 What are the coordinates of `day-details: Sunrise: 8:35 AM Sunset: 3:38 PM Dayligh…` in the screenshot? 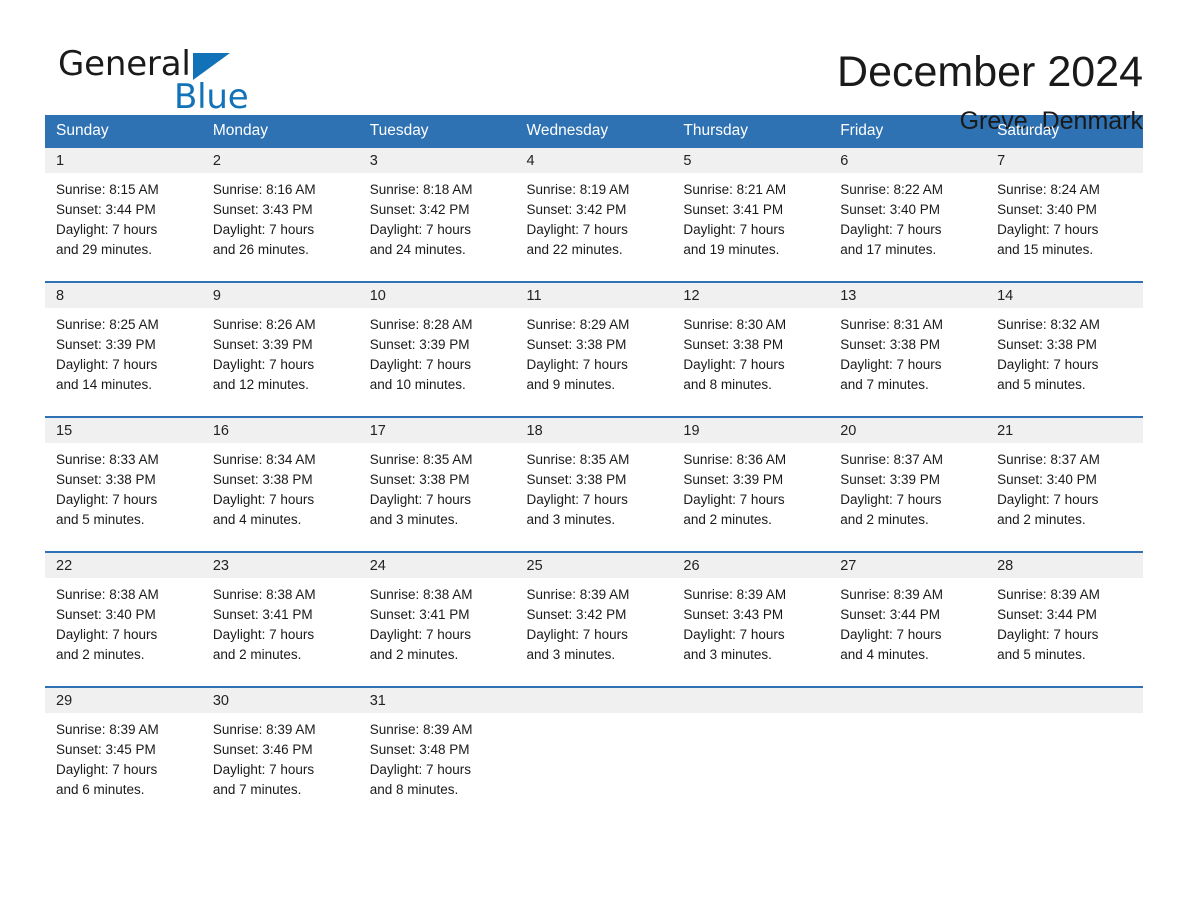 It's located at (421, 489).